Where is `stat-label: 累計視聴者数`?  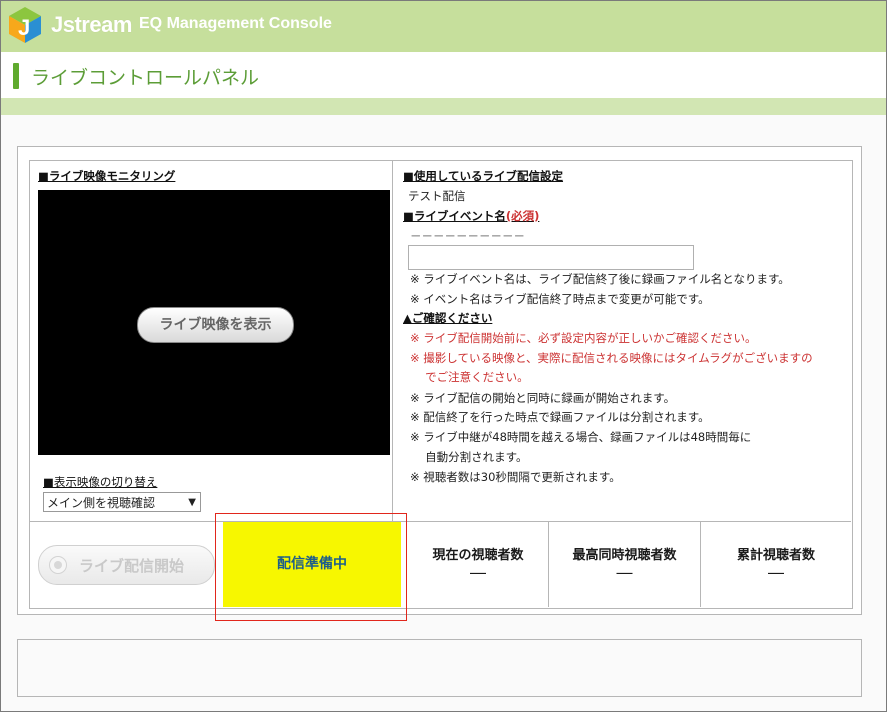
stat-label: 累計視聴者数 is located at coordinates (775, 555).